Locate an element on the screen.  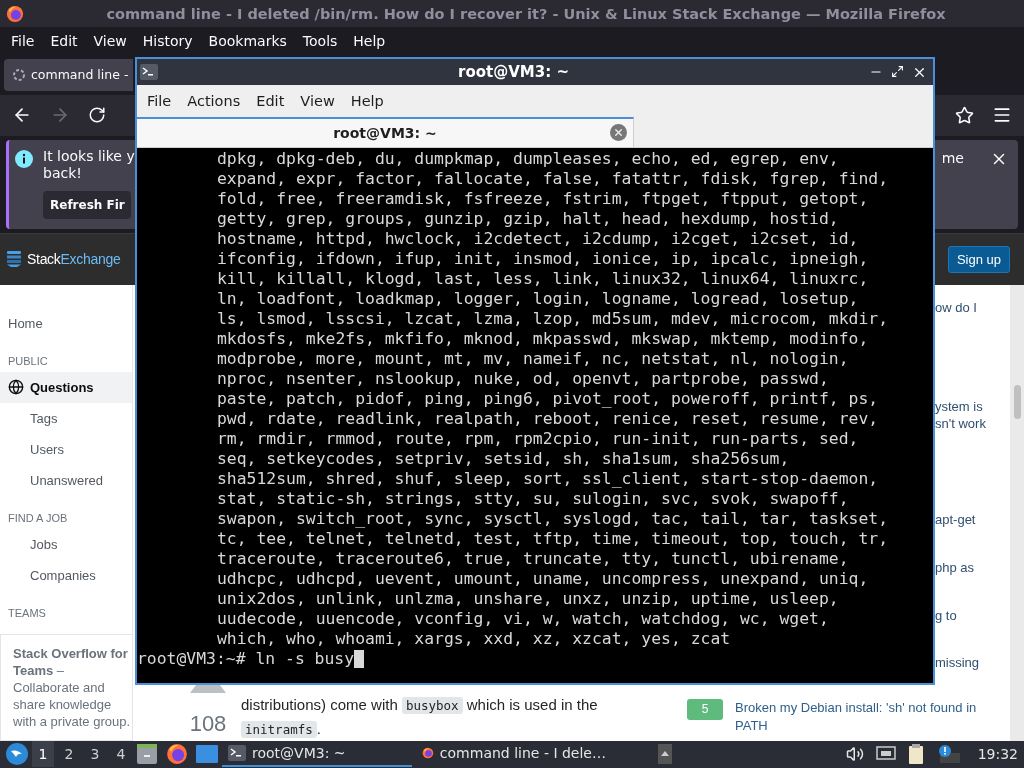
terminal-line: tc, tee, telnet, telnetd, test, tftp, time, timeout, top, touch, tr, is located at coordinates (553, 539).